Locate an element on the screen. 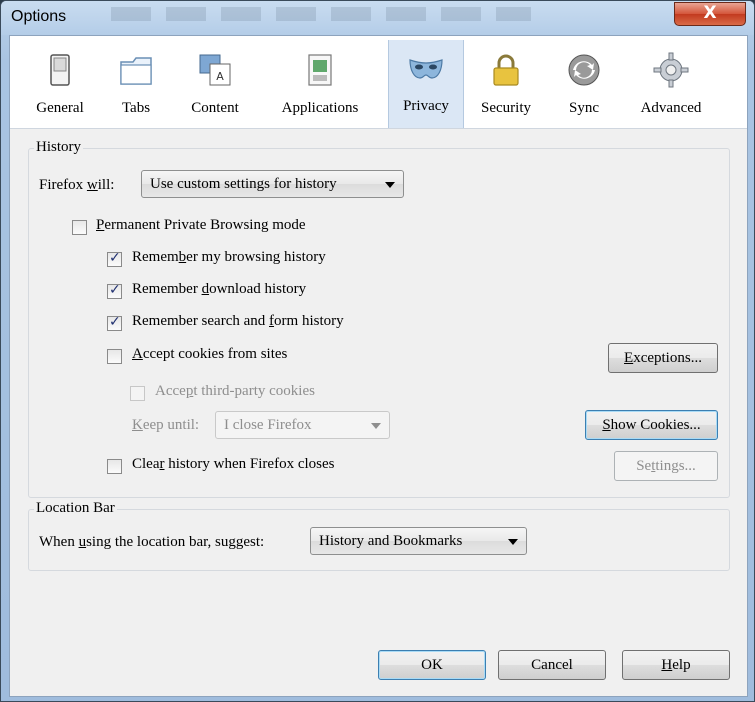 This screenshot has width=755, height=702. title-bar: Options X is located at coordinates (377, 18).